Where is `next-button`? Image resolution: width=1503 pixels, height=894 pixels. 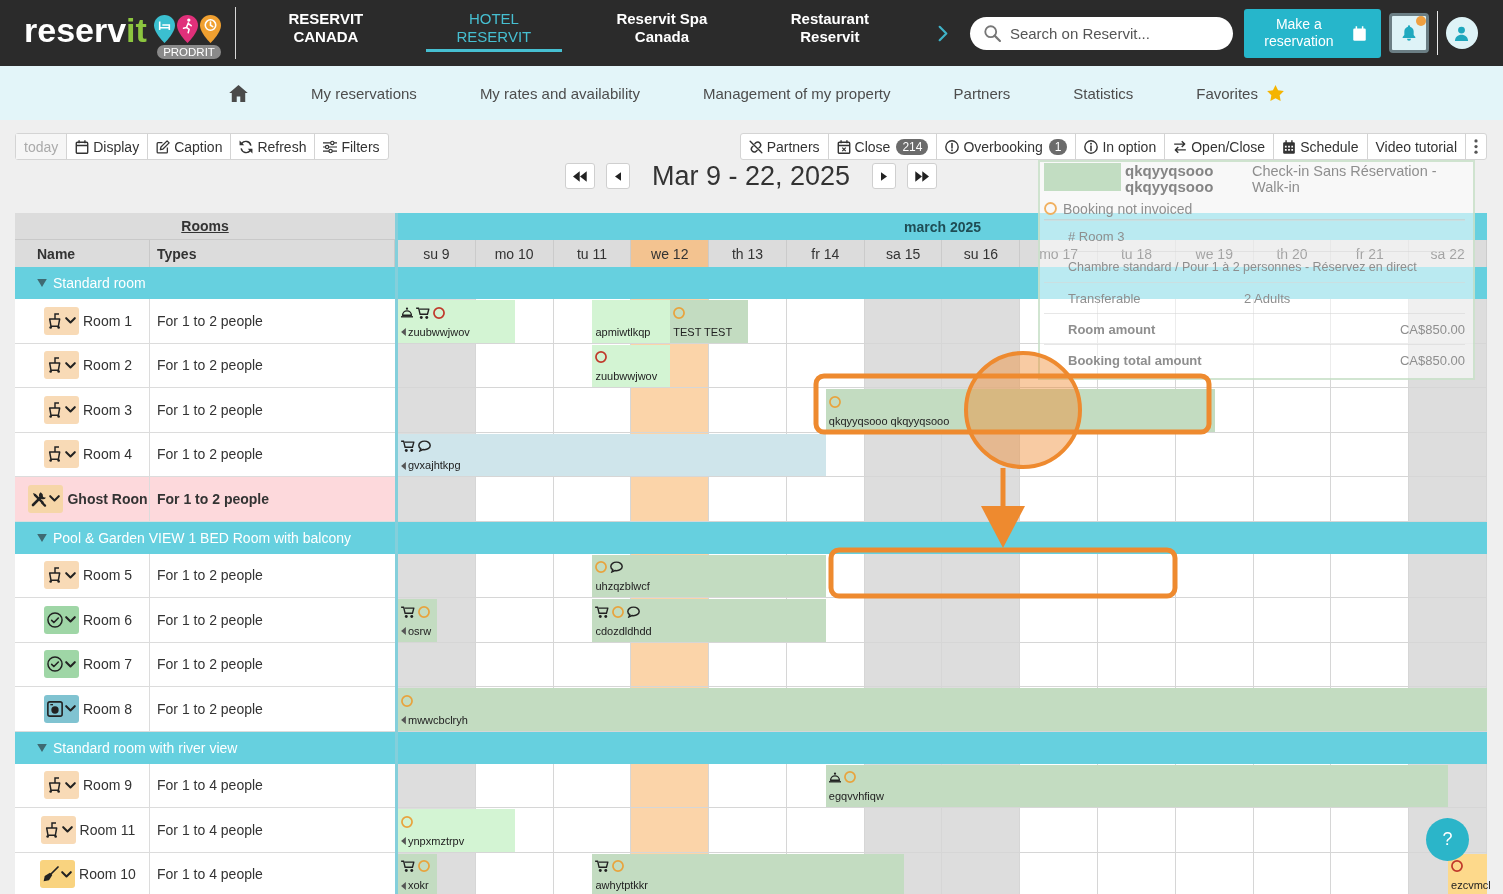 next-button is located at coordinates (884, 176).